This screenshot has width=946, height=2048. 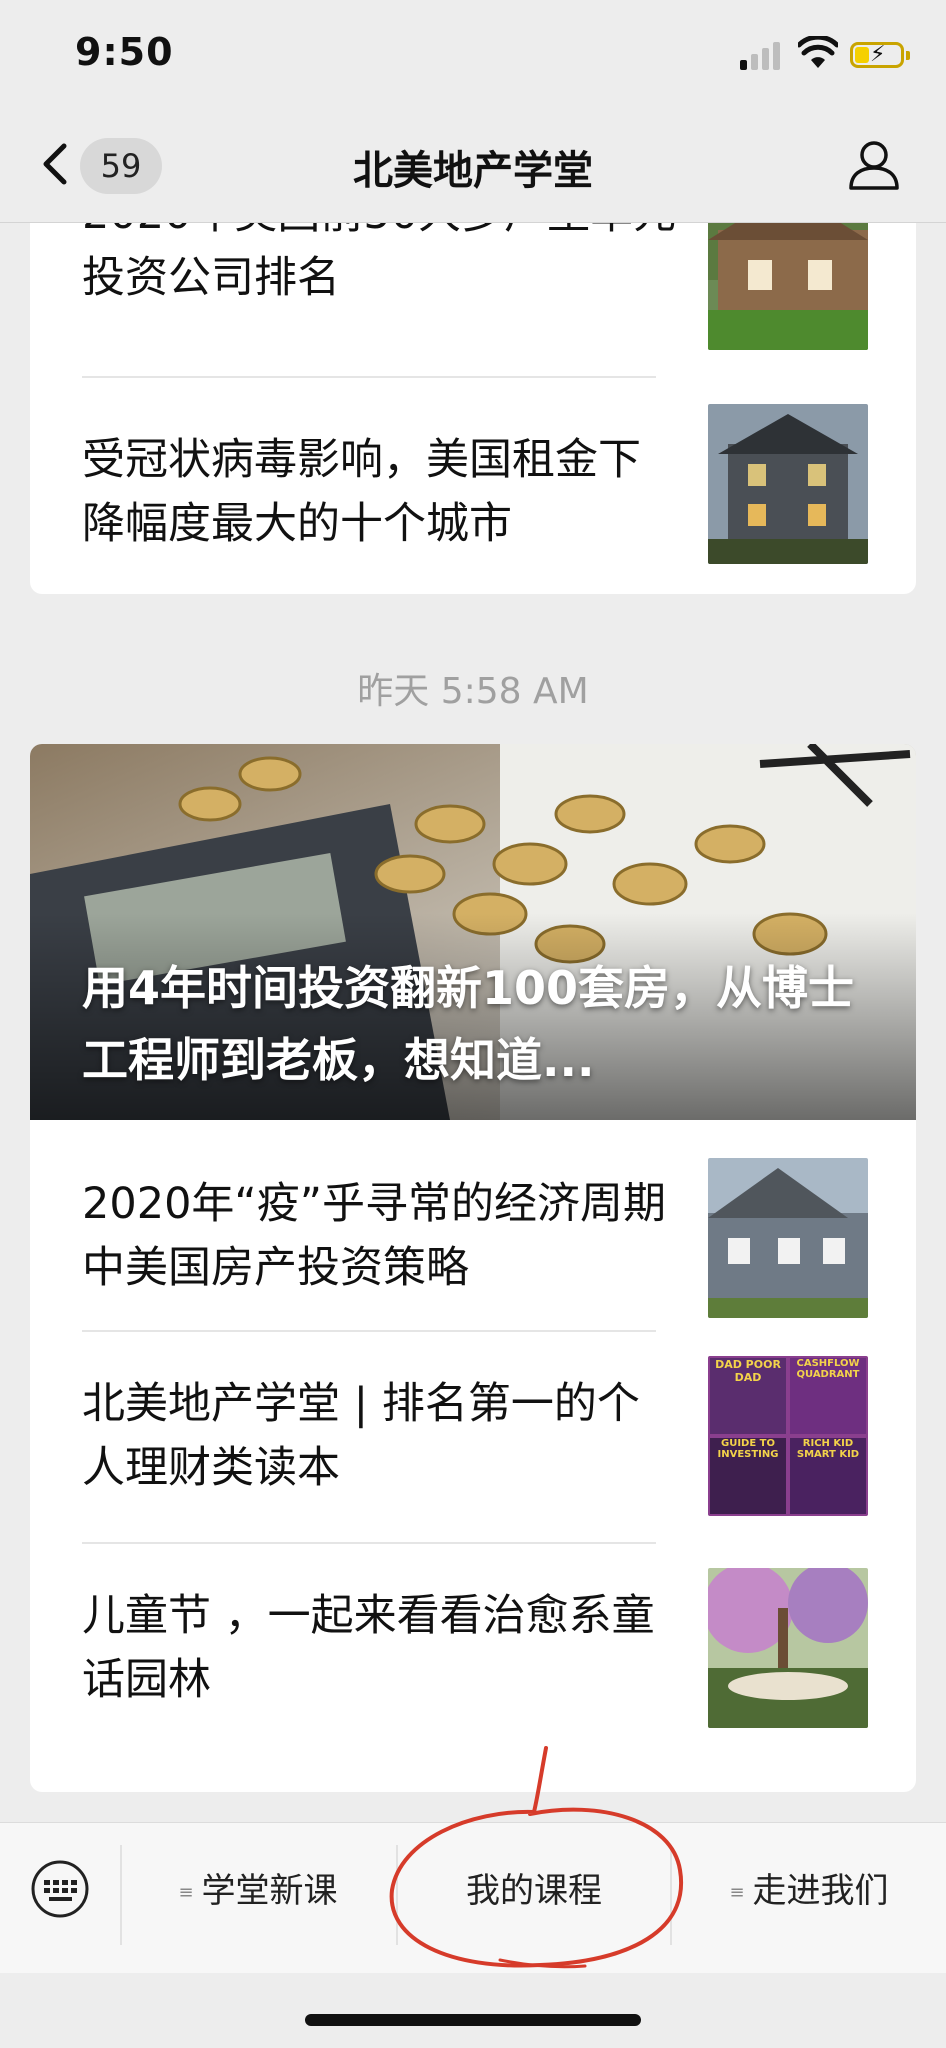 I want to click on menu-item-new-courses: ≡ 学堂新课, so click(x=258, y=1891).